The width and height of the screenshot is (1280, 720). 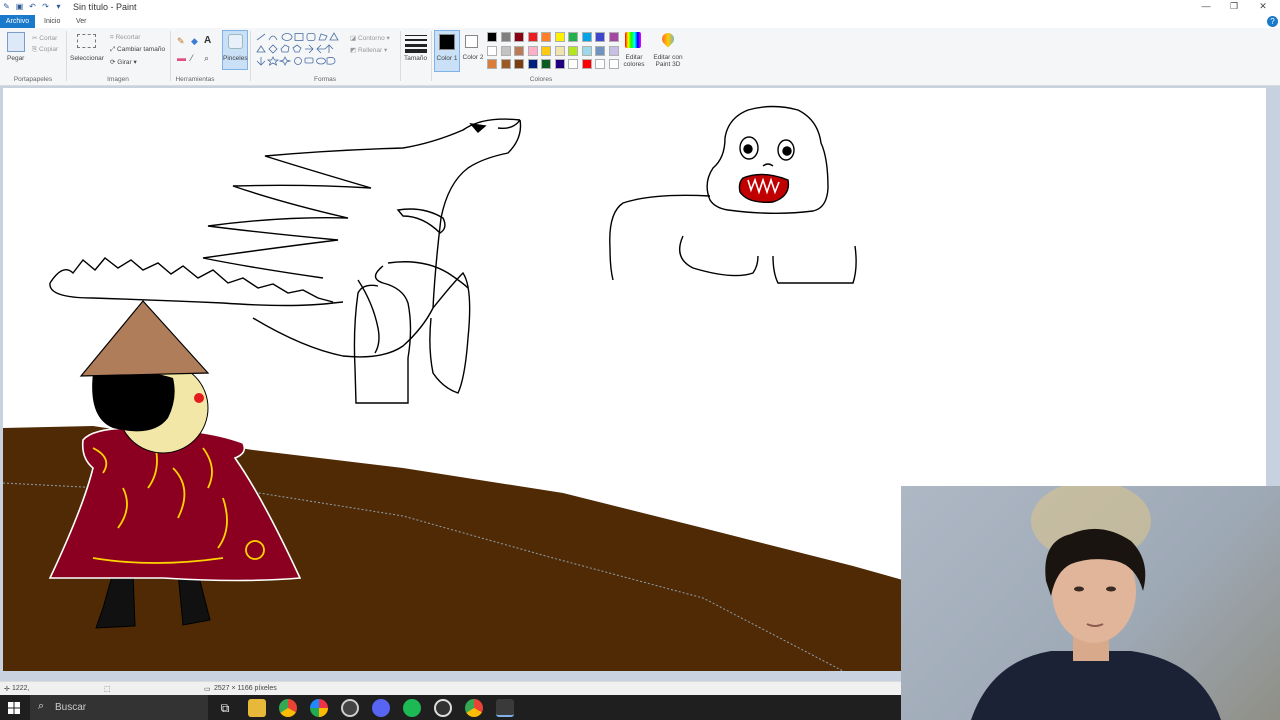 I want to click on spotify-icon, so click(x=412, y=708).